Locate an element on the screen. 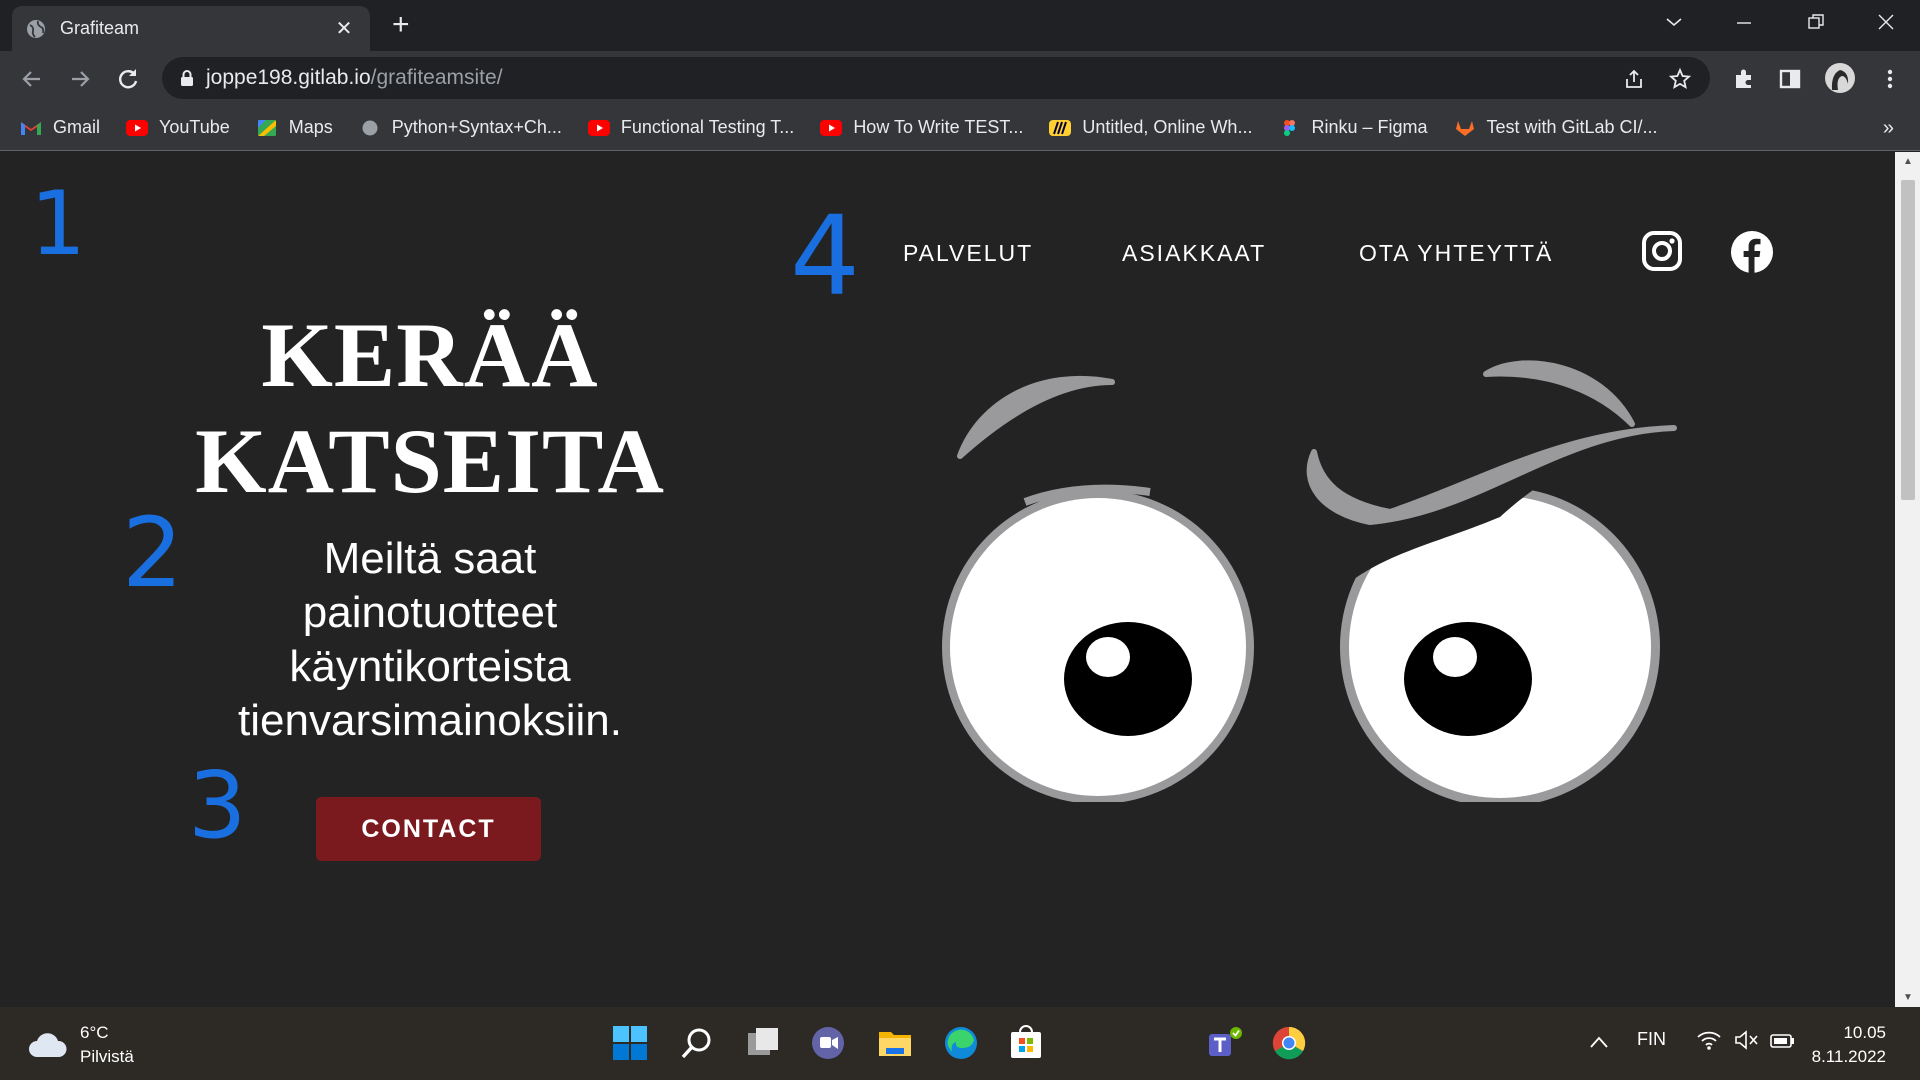 Image resolution: width=1920 pixels, height=1080 pixels. bookmark-youtube: YouTube is located at coordinates (178, 127).